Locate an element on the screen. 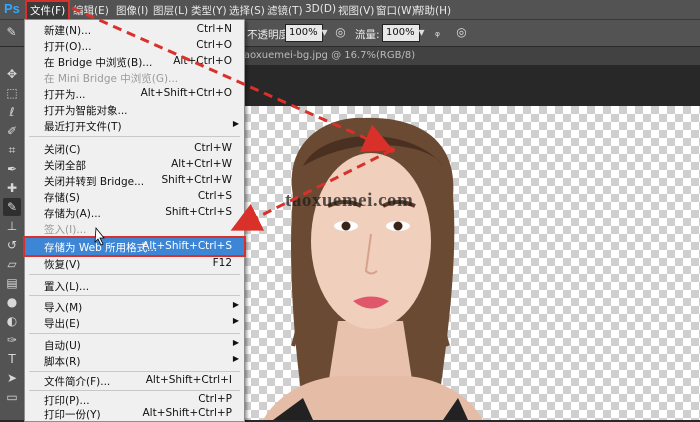 This screenshot has width=700, height=422. menu-item-label: 关闭全部 is located at coordinates (65, 166).